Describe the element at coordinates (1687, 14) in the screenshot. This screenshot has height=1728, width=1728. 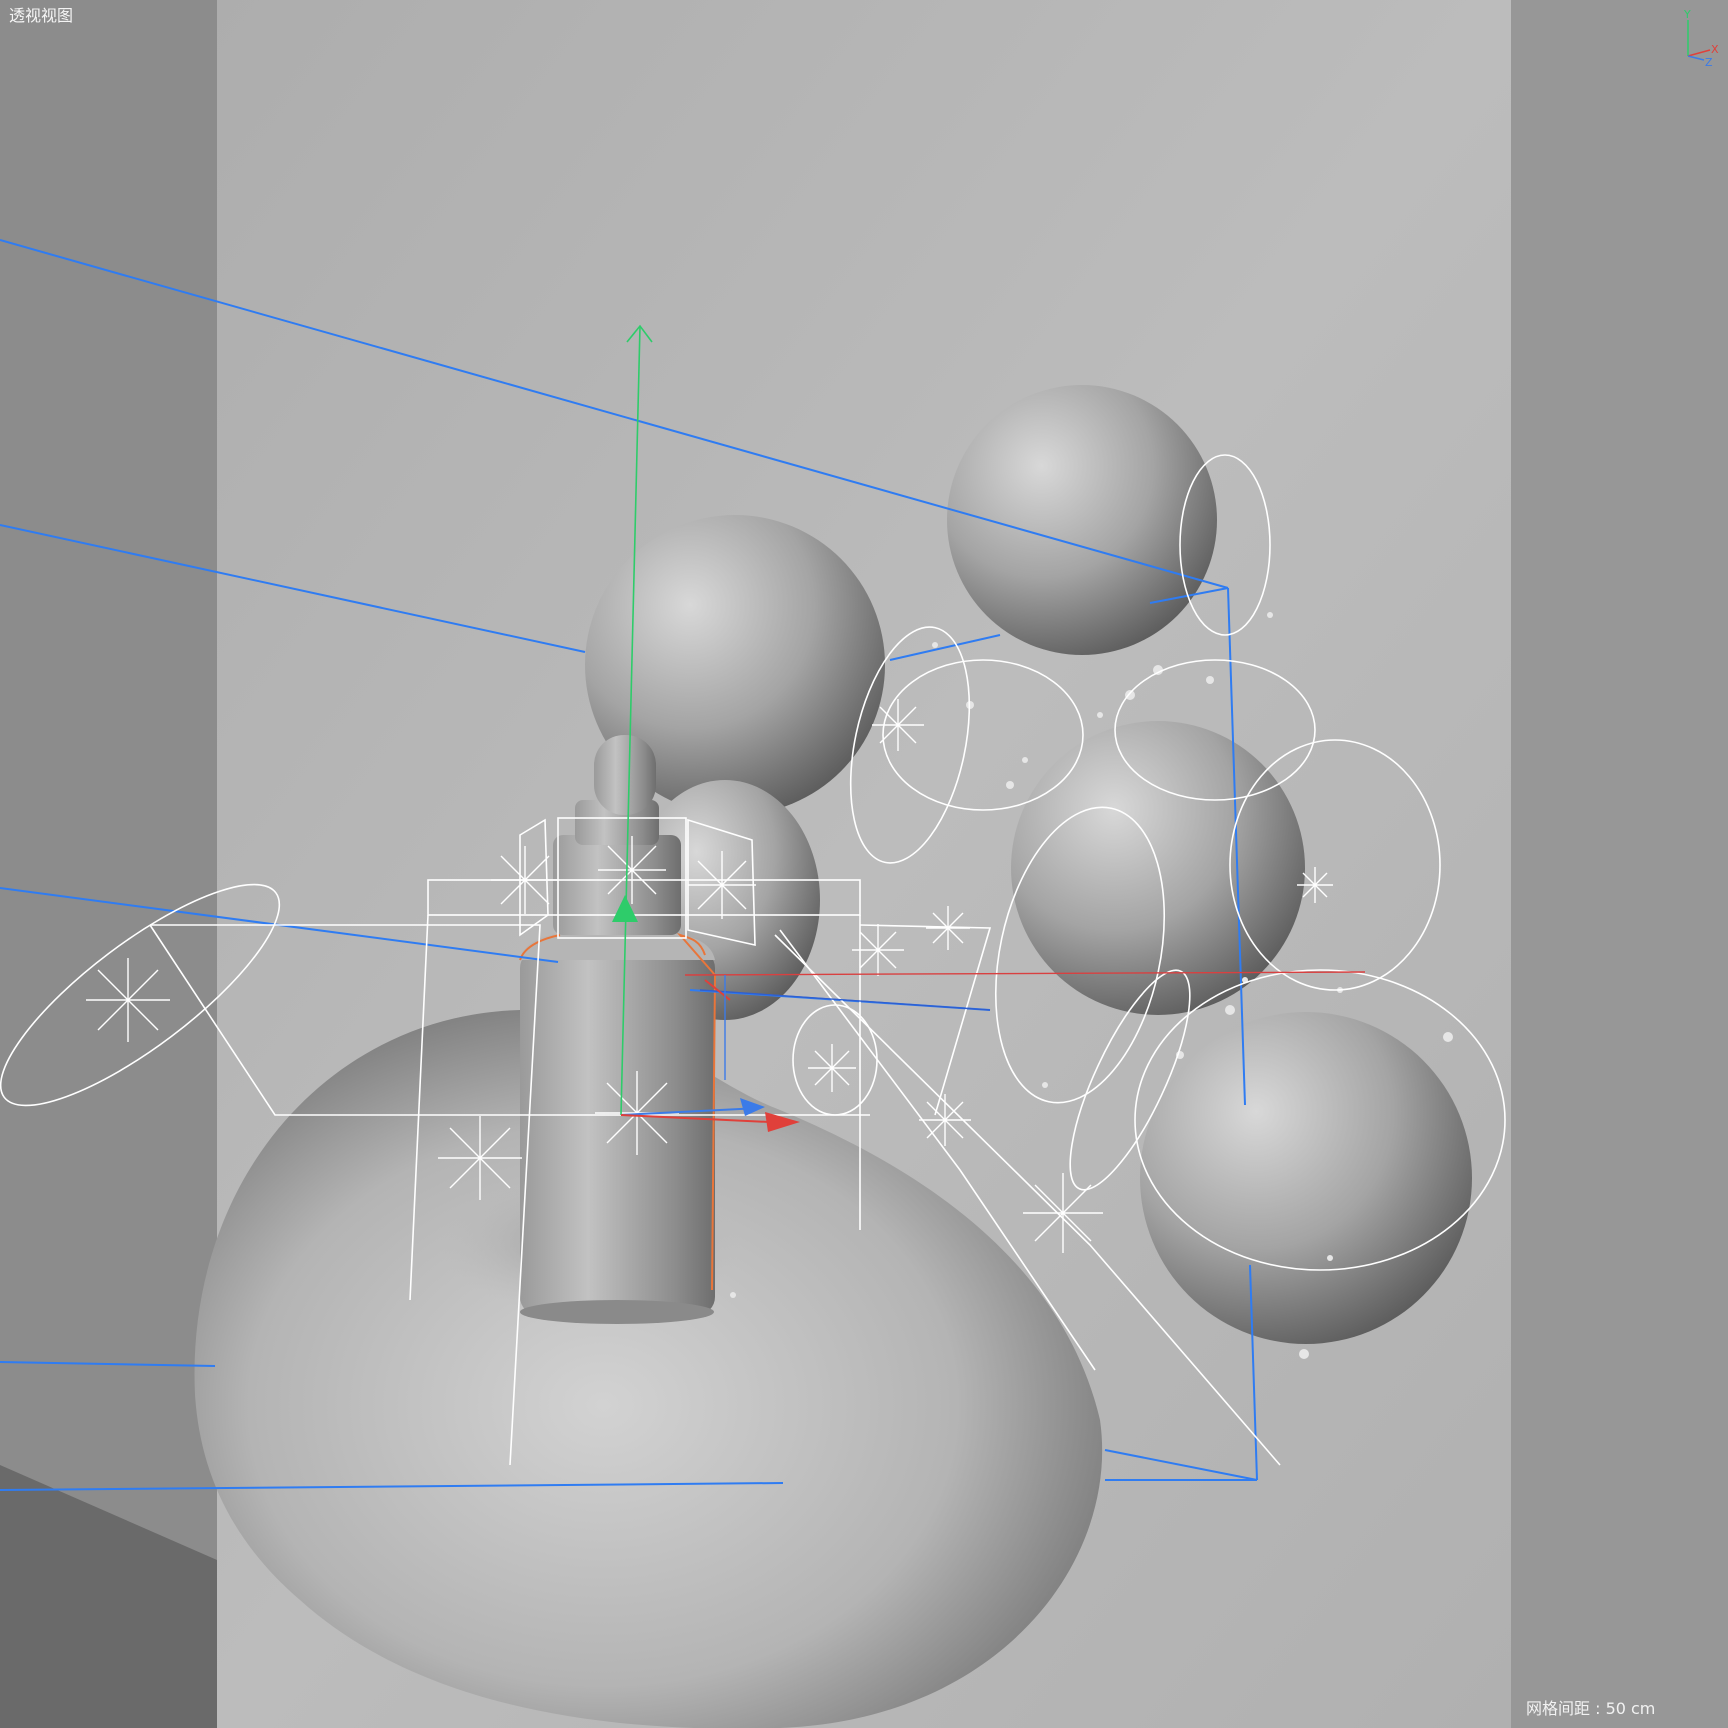
I see `axis-y-label: Y` at that location.